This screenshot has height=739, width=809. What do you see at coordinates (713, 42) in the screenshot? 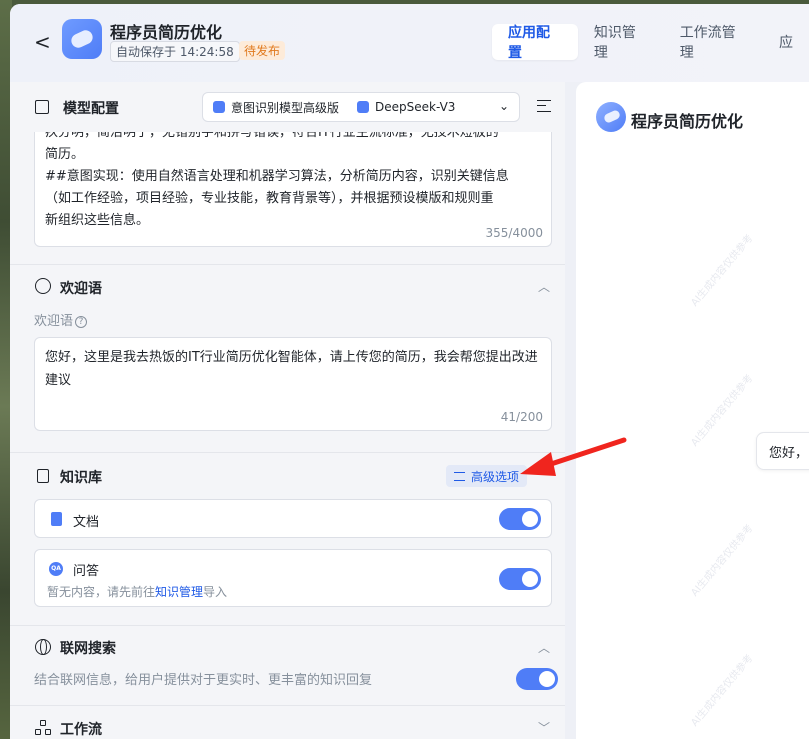
I see `tab-workflow-management: 工作流管理` at bounding box center [713, 42].